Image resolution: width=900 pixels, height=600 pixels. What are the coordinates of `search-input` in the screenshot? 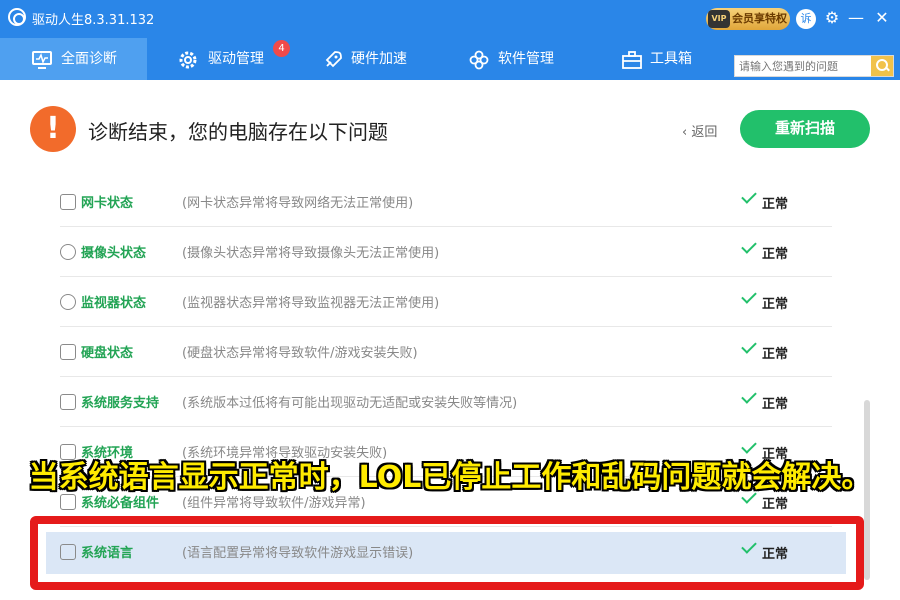 It's located at (803, 66).